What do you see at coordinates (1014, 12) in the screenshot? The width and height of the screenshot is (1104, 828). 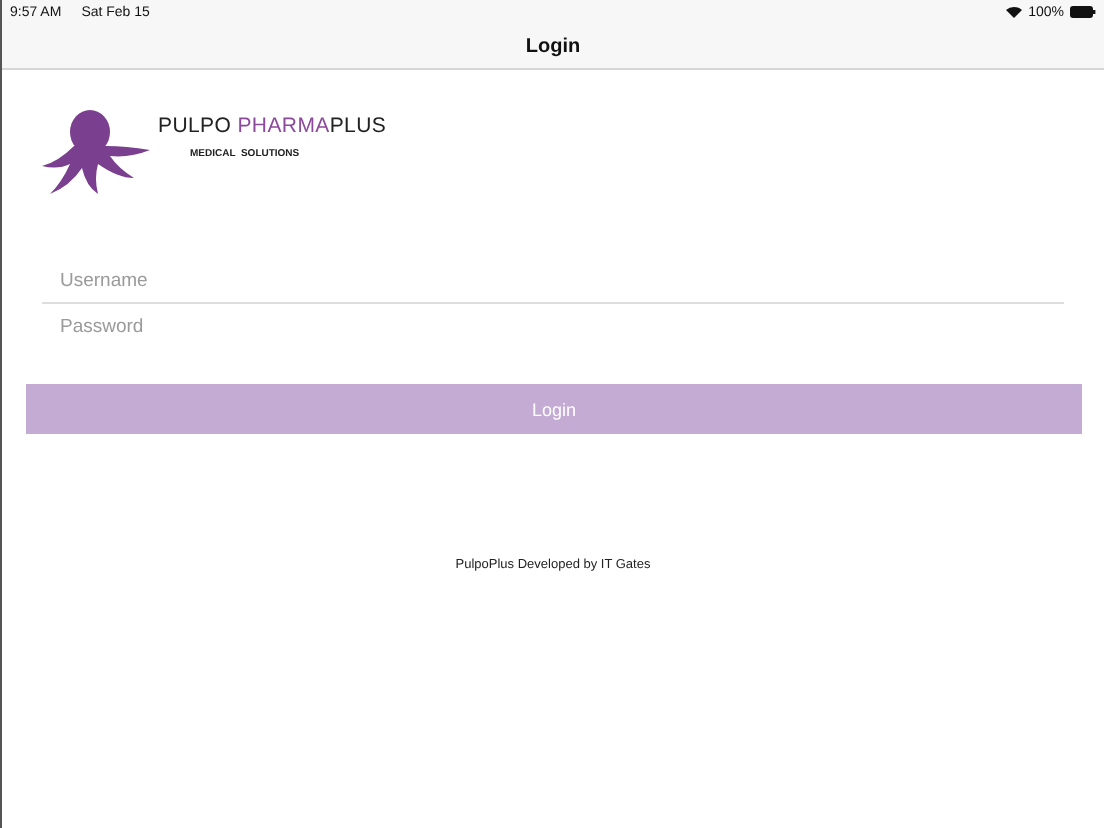 I see `wifi-icon` at bounding box center [1014, 12].